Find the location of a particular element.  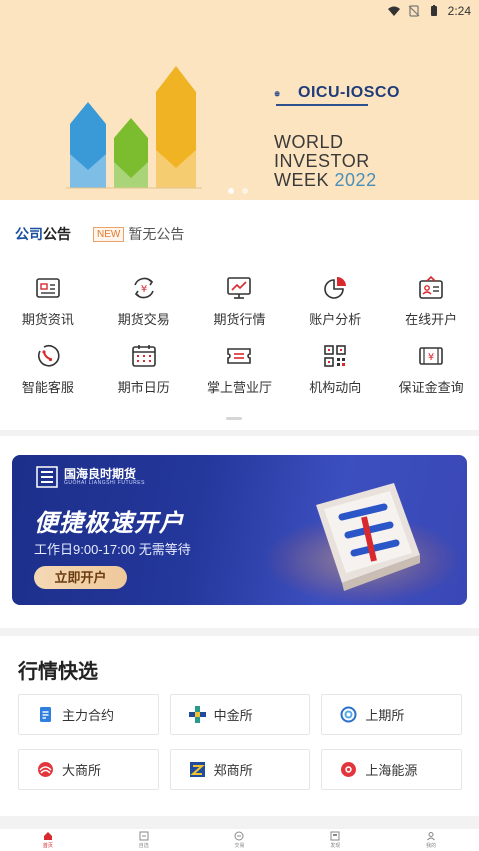

feature-row-2: 智能客服 期市日历 掌上营业厅 机构动向 ¥ 保证金查询 is located at coordinates (239, 377).